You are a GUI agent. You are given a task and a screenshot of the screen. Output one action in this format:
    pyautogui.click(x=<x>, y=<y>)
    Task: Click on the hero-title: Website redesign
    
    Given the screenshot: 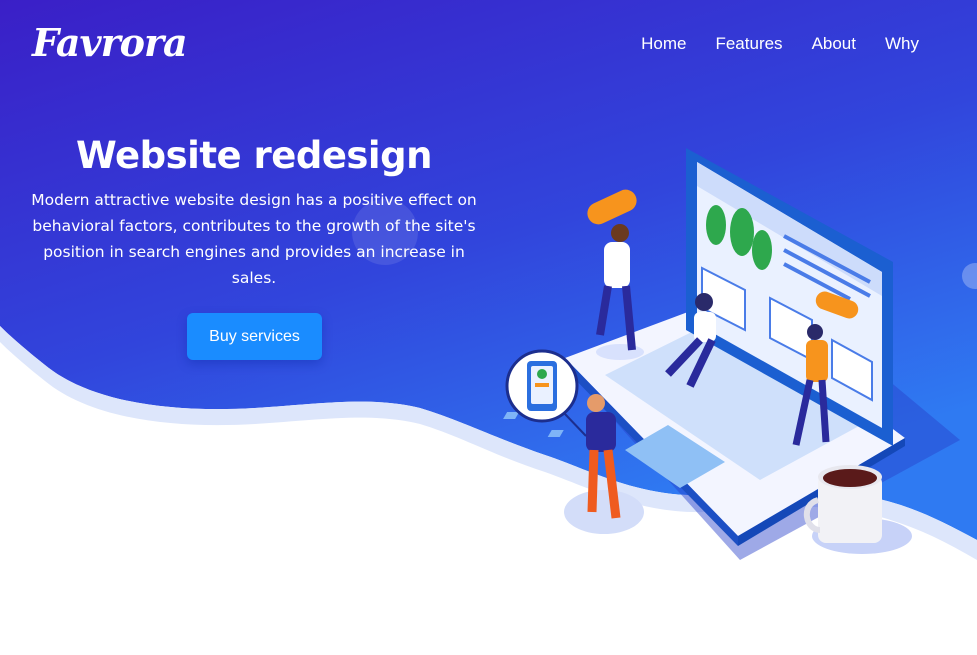 What is the action you would take?
    pyautogui.click(x=254, y=155)
    